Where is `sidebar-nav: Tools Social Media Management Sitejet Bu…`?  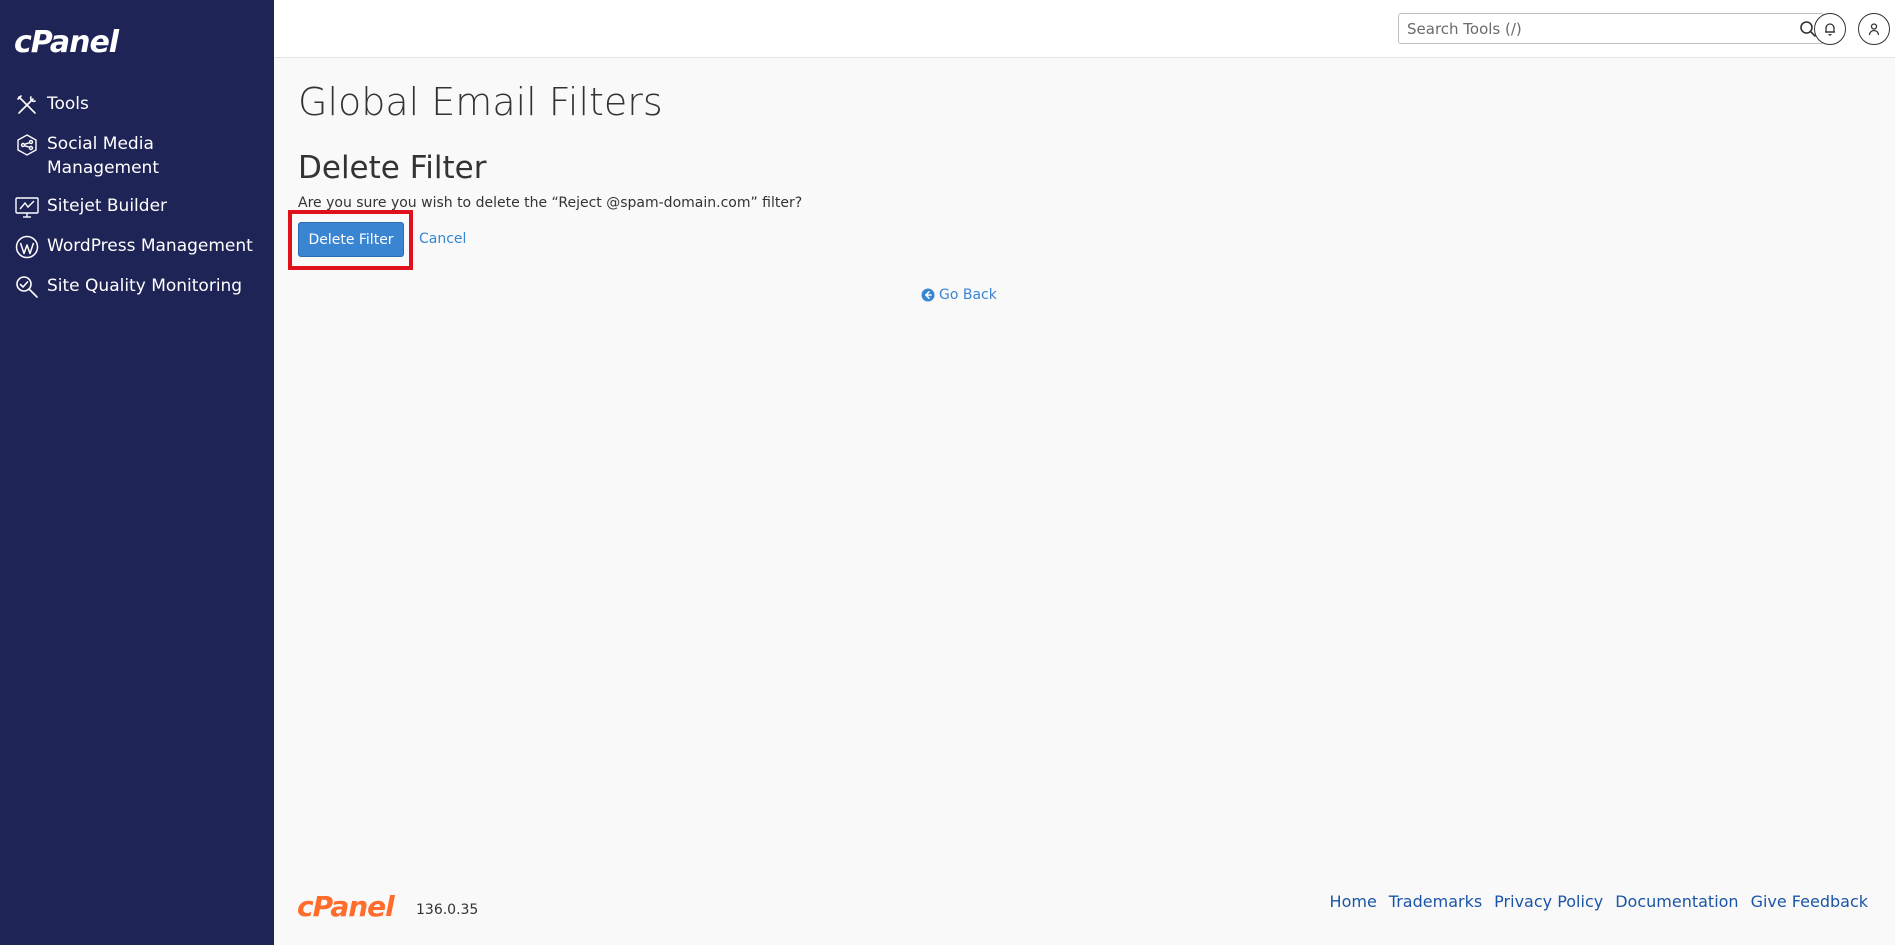 sidebar-nav: Tools Social Media Management Sitejet Bu… is located at coordinates (137, 203).